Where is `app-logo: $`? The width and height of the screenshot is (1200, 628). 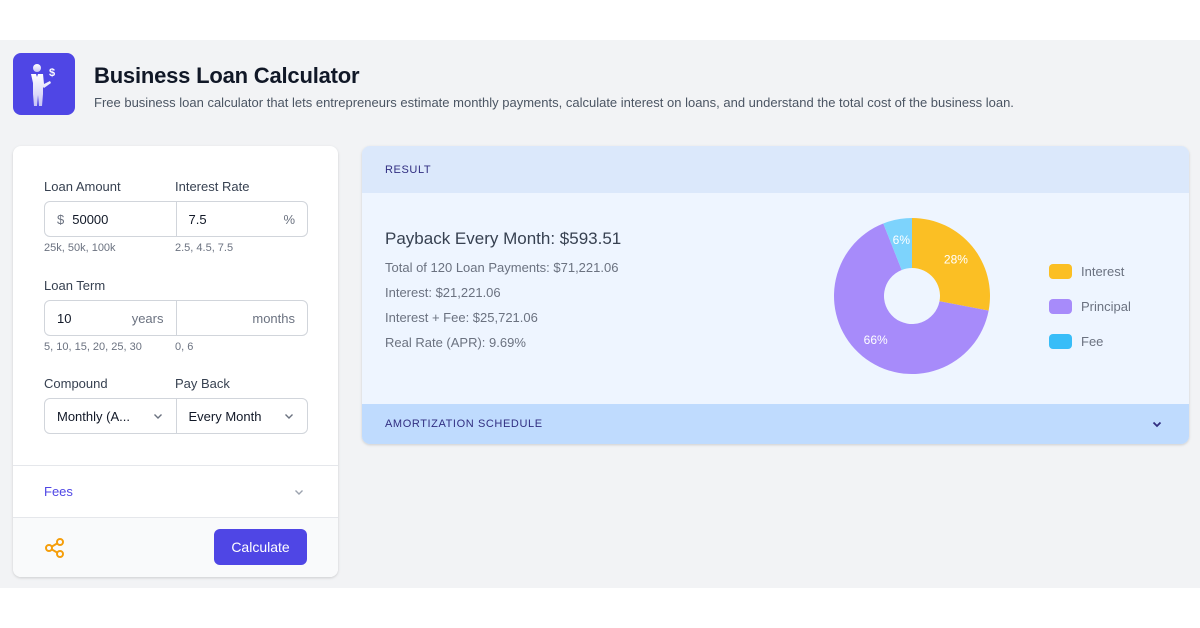
app-logo: $ is located at coordinates (44, 84).